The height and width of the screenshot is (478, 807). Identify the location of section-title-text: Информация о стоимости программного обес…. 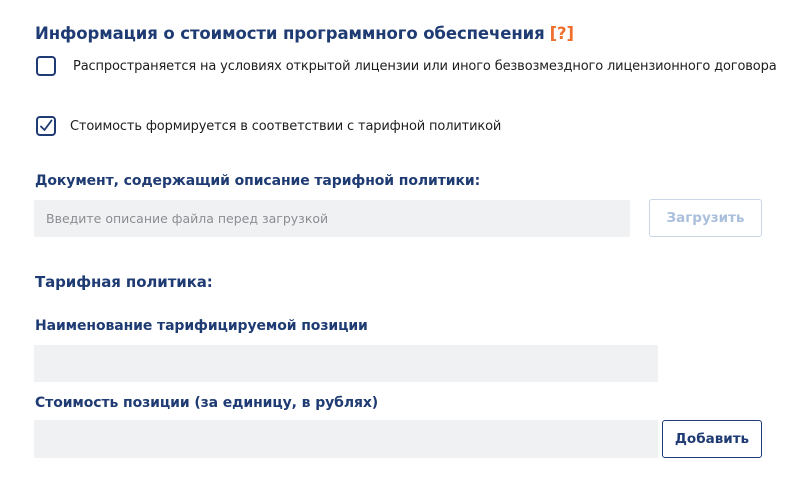
(290, 33).